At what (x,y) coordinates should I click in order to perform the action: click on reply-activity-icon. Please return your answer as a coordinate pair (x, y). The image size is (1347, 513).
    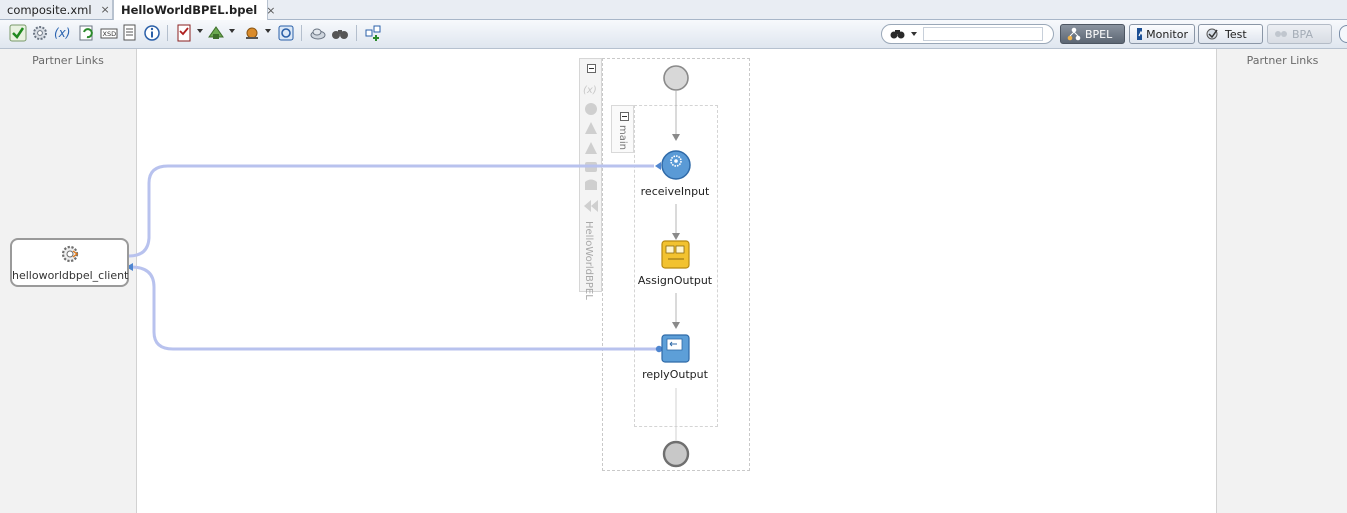
    Looking at the image, I should click on (675, 348).